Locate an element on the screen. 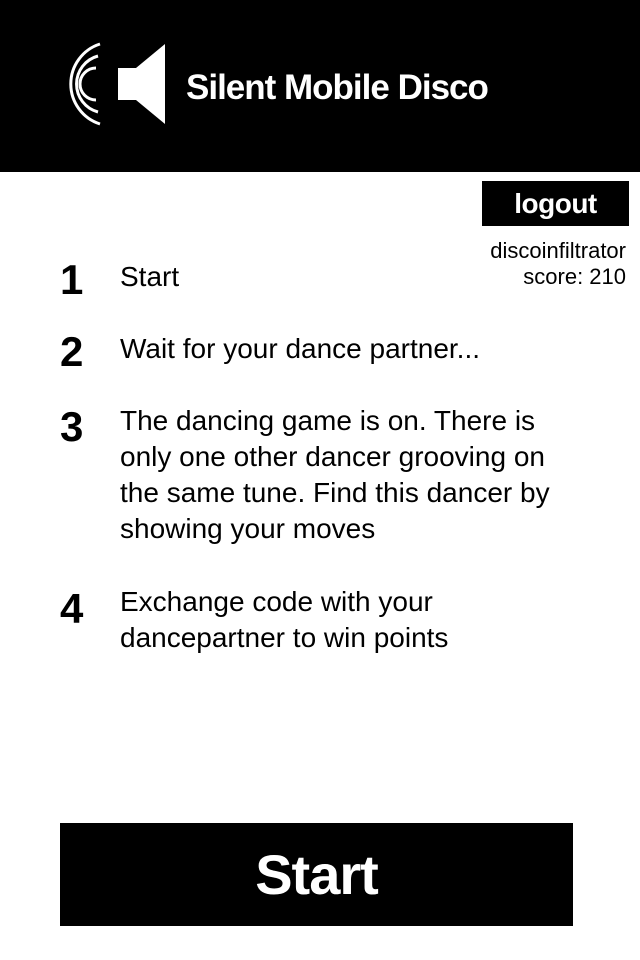 This screenshot has width=640, height=960. start-button: Start is located at coordinates (316, 874).